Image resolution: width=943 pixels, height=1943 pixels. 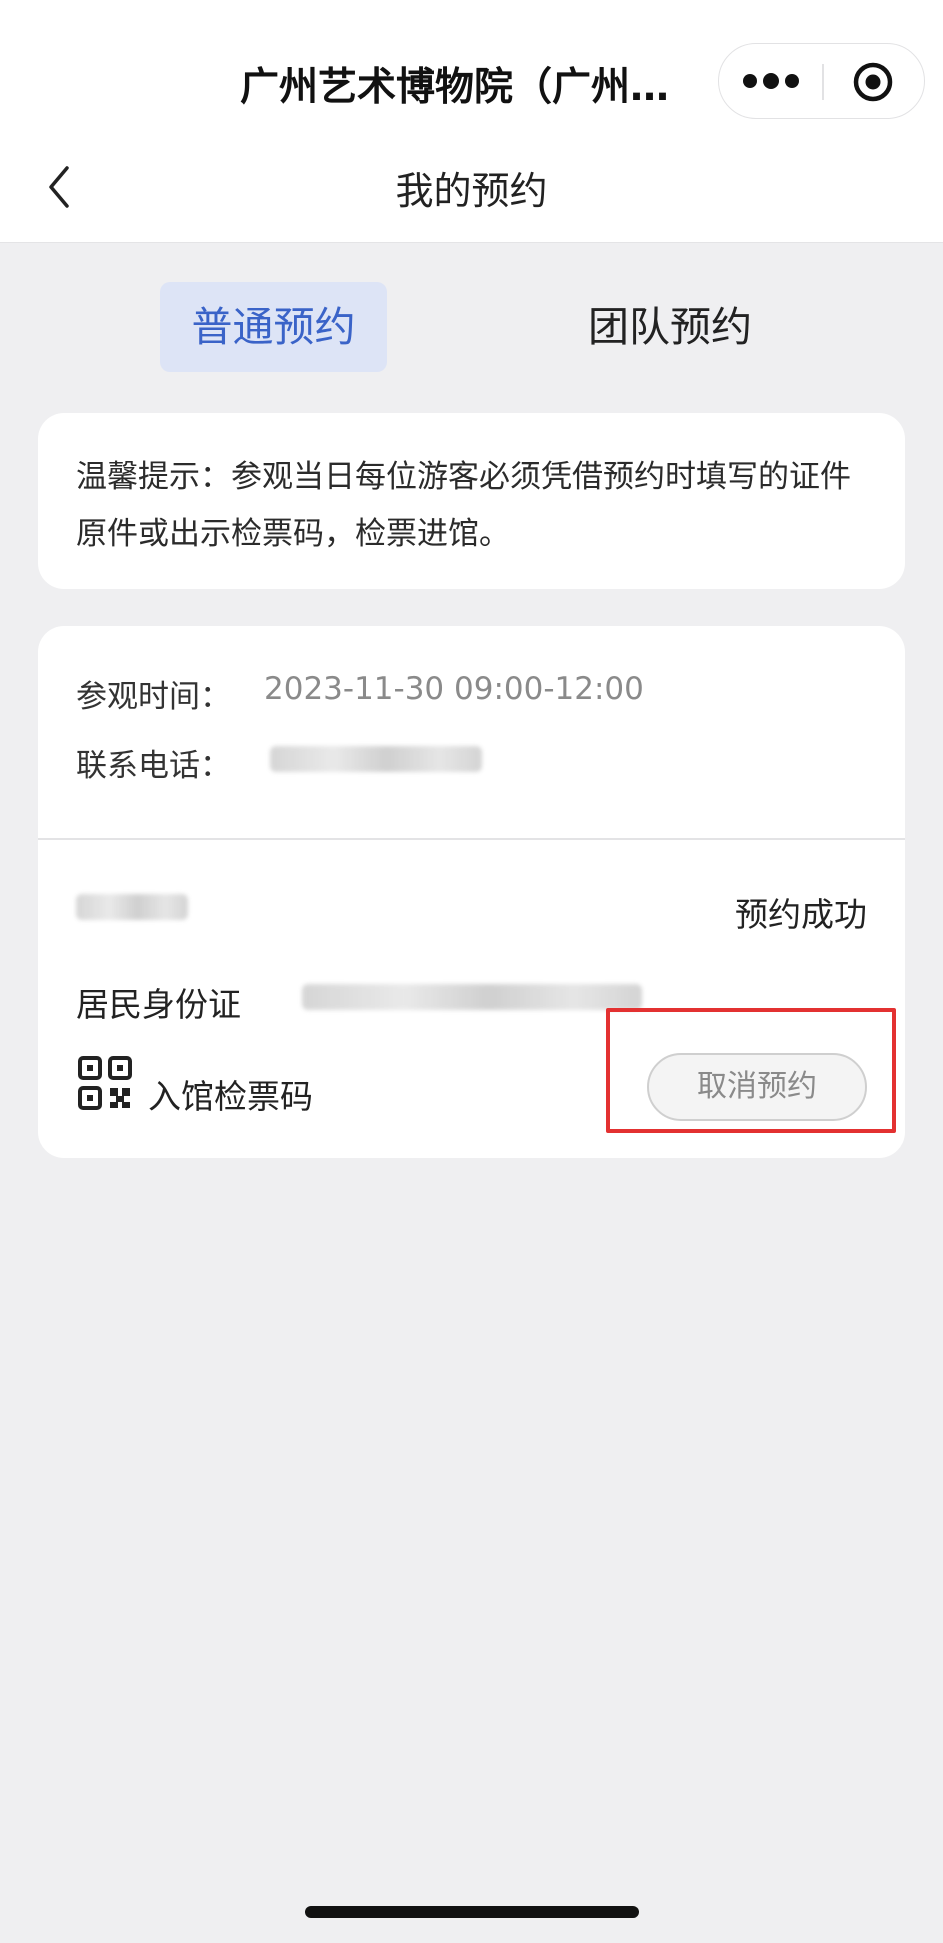 What do you see at coordinates (471, 121) in the screenshot?
I see `navigation-bar: 广州艺术博物院（广州美… 我的预约` at bounding box center [471, 121].